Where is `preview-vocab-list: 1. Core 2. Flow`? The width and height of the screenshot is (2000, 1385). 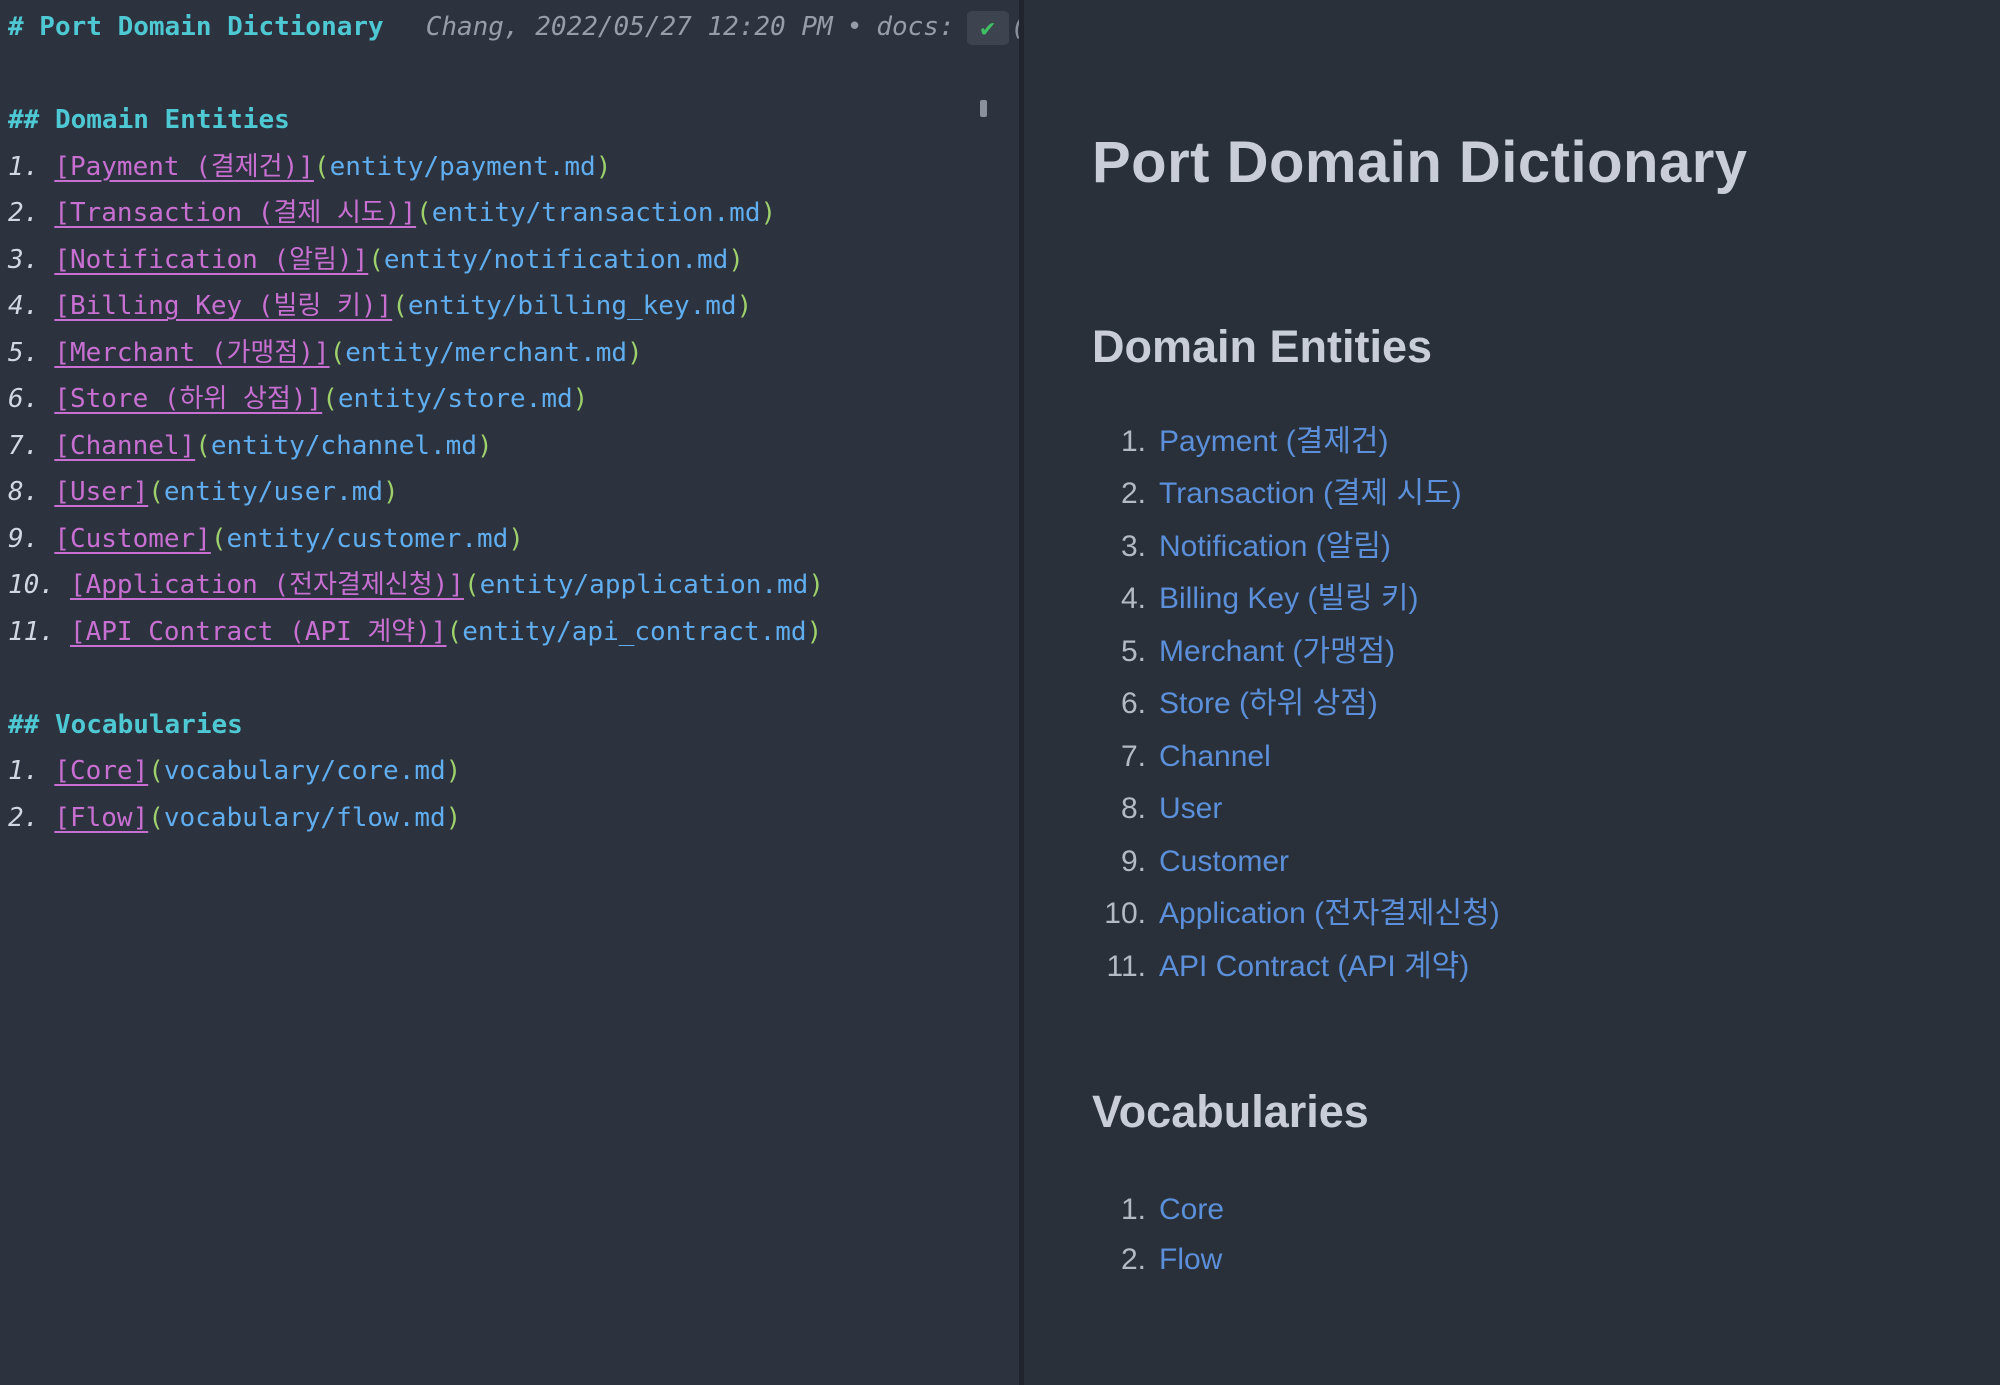
preview-vocab-list: 1. Core 2. Flow is located at coordinates (1546, 1235).